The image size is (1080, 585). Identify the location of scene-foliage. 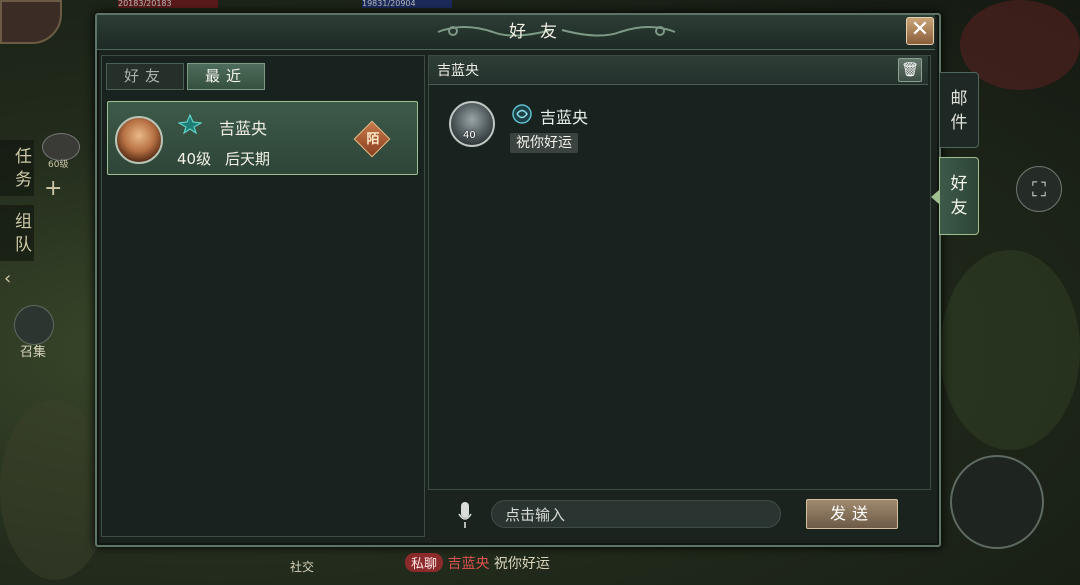
(1010, 350).